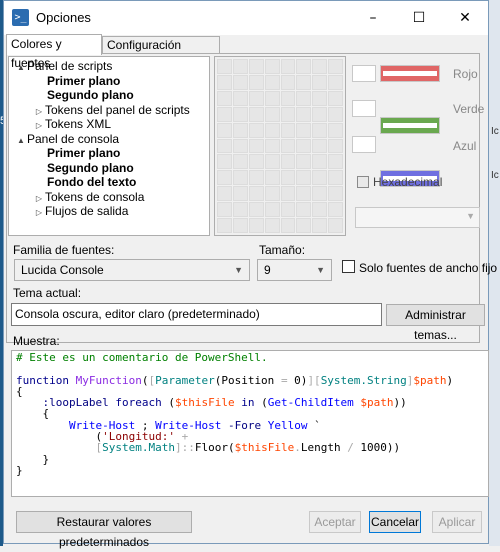 The width and height of the screenshot is (500, 552). I want to click on blue-value-input, so click(364, 144).